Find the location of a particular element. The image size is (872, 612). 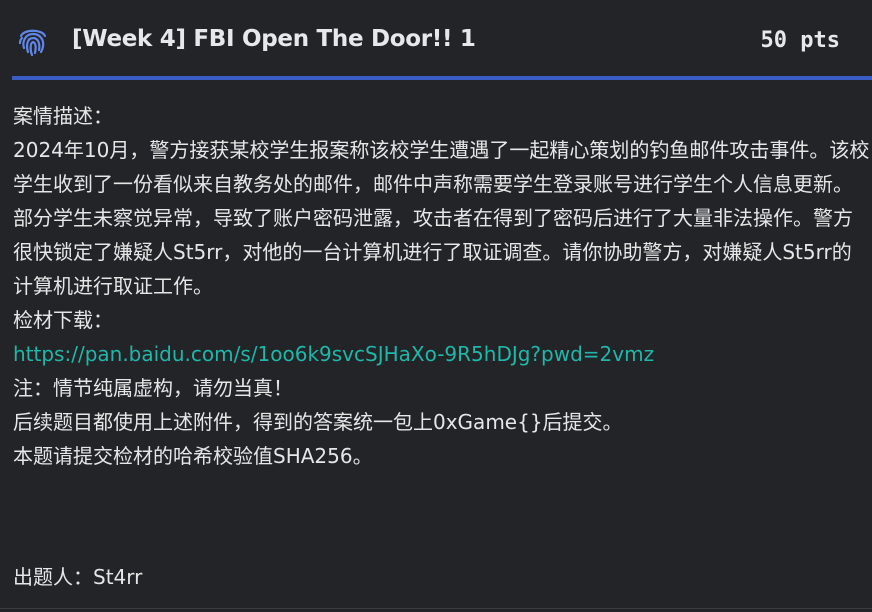

description-heading: 案情描述： is located at coordinates (63, 116).